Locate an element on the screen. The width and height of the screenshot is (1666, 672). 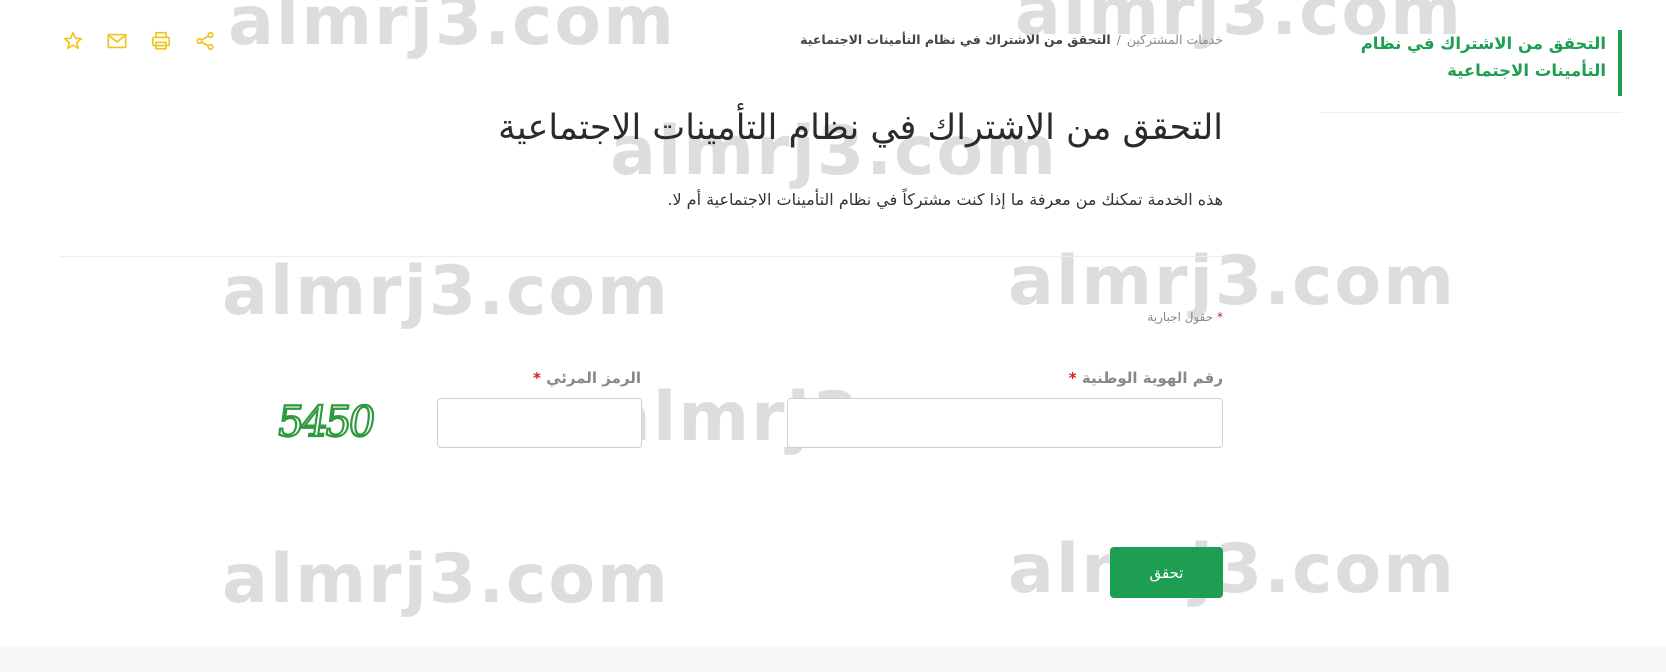
captcha-text: 5450 is located at coordinates (325, 423).